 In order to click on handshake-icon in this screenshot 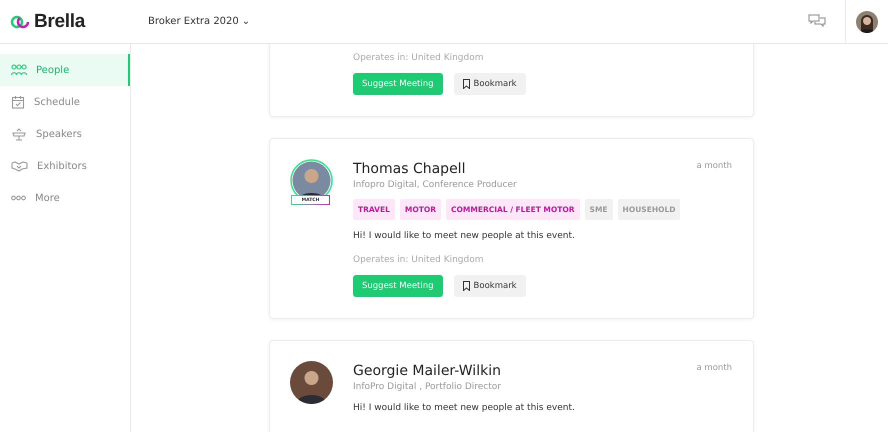, I will do `click(19, 166)`.